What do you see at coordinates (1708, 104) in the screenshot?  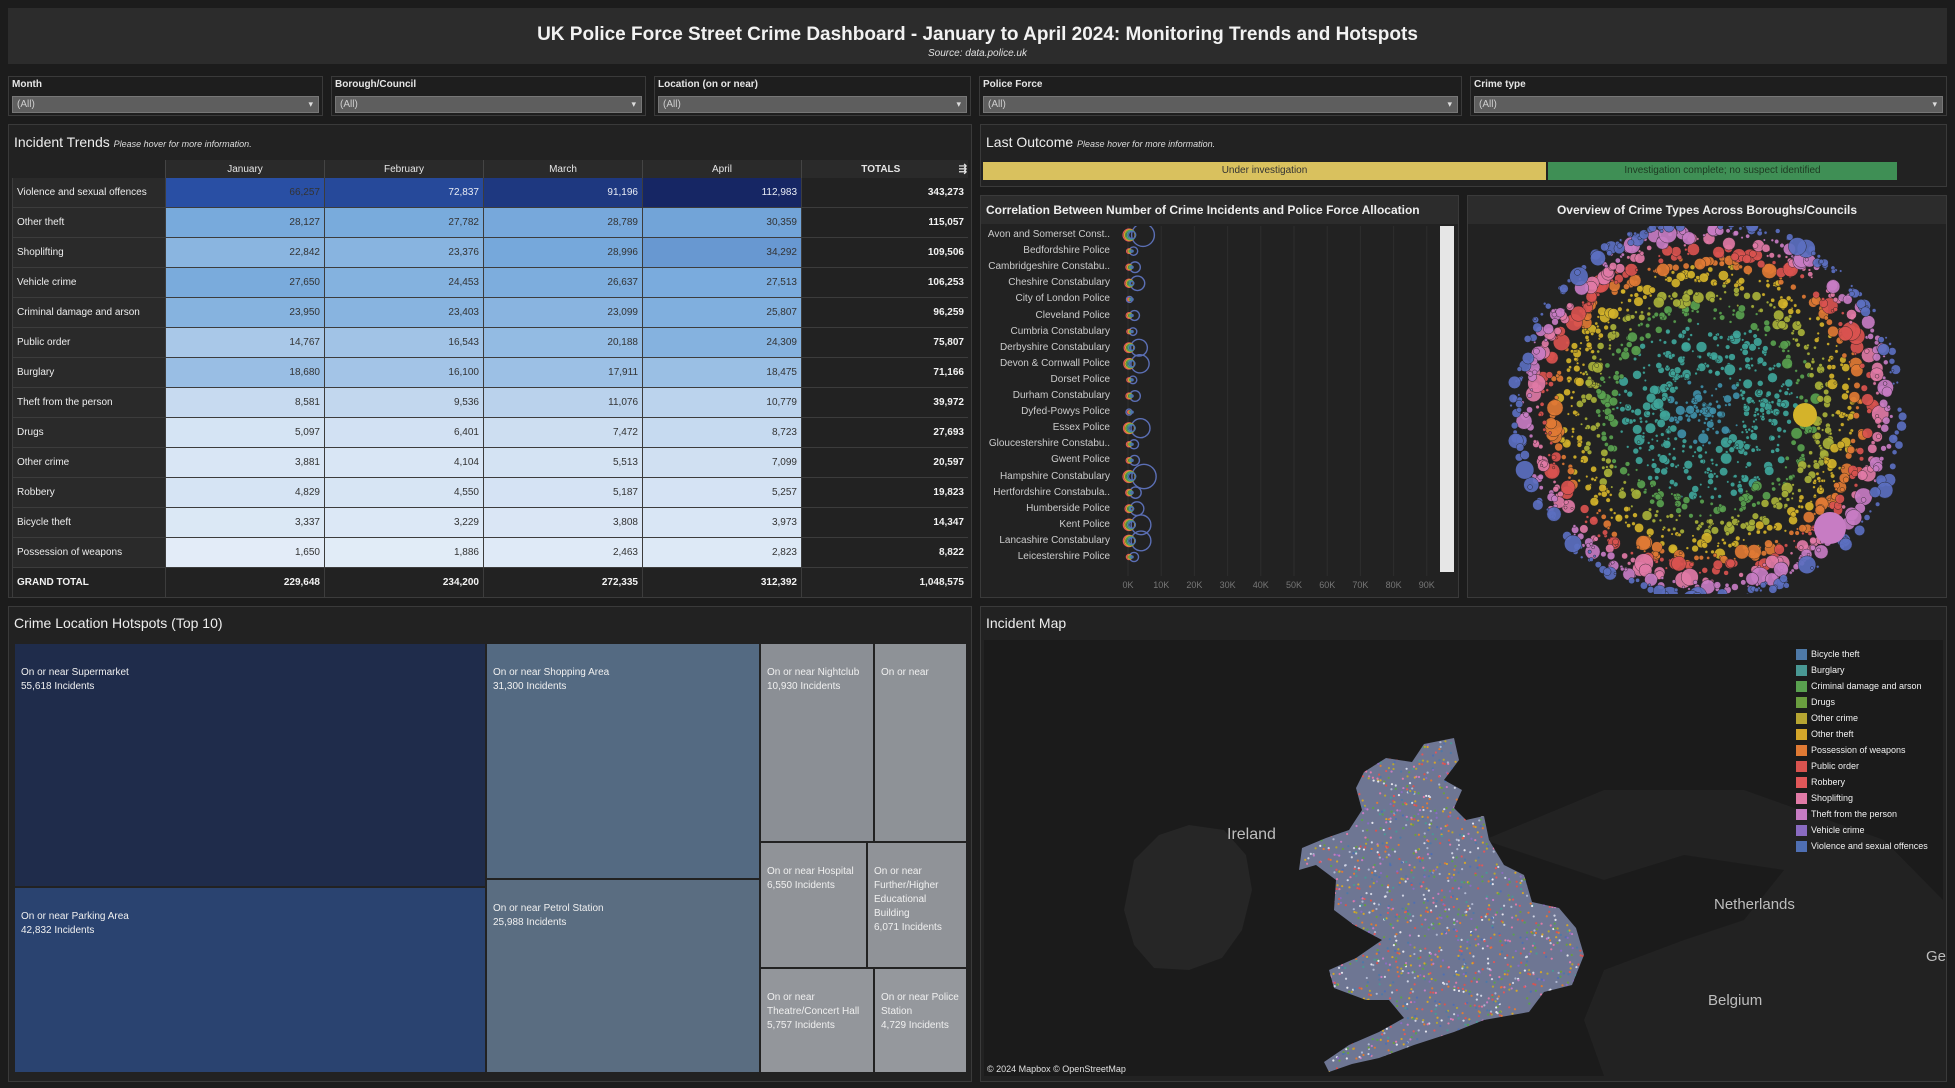 I see `filter-crime-type-dropdown: (All) ▾` at bounding box center [1708, 104].